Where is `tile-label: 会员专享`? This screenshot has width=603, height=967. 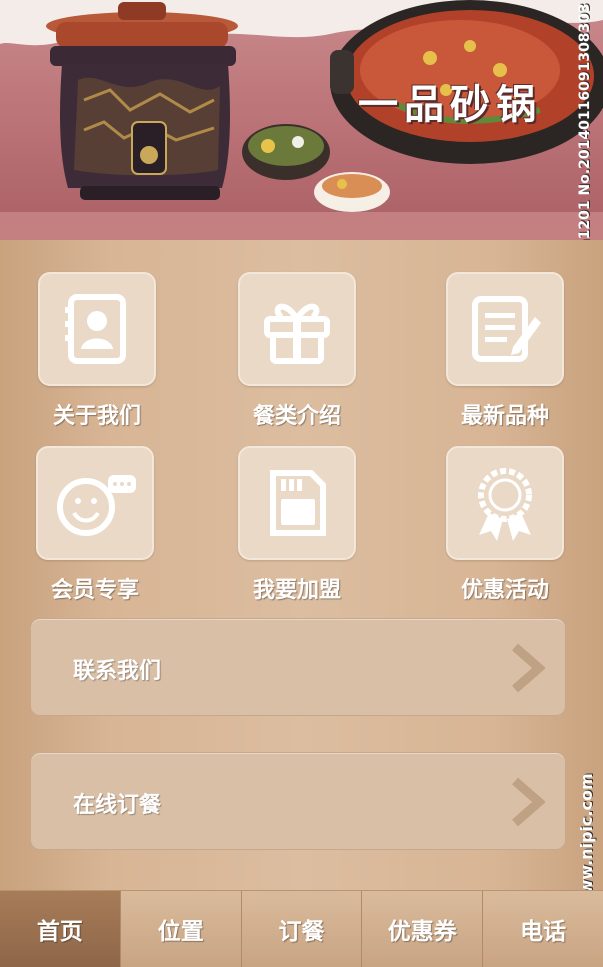 tile-label: 会员专享 is located at coordinates (94, 590).